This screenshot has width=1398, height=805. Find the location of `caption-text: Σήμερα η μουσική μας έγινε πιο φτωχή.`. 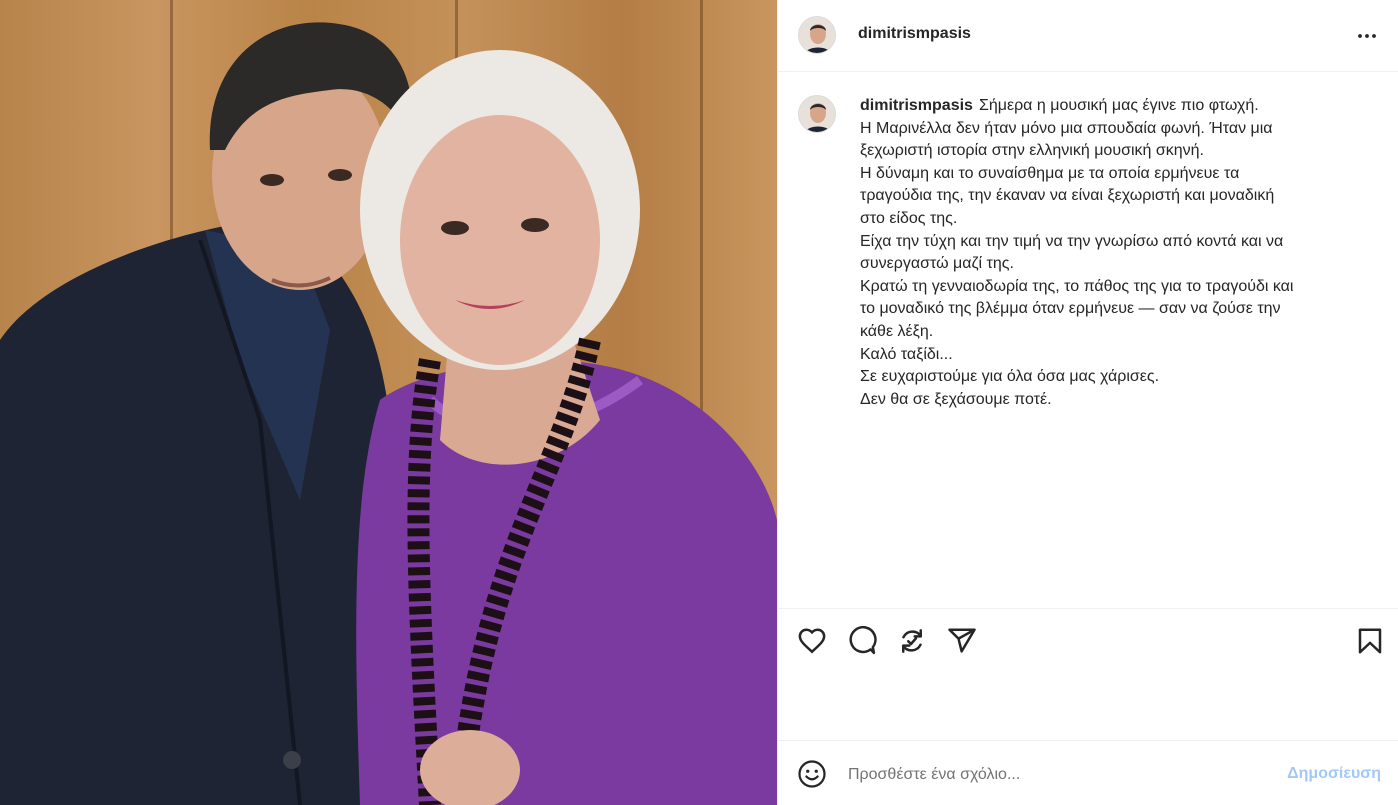

caption-text: Σήμερα η μουσική μας έγινε πιο φτωχή. is located at coordinates (1118, 105).